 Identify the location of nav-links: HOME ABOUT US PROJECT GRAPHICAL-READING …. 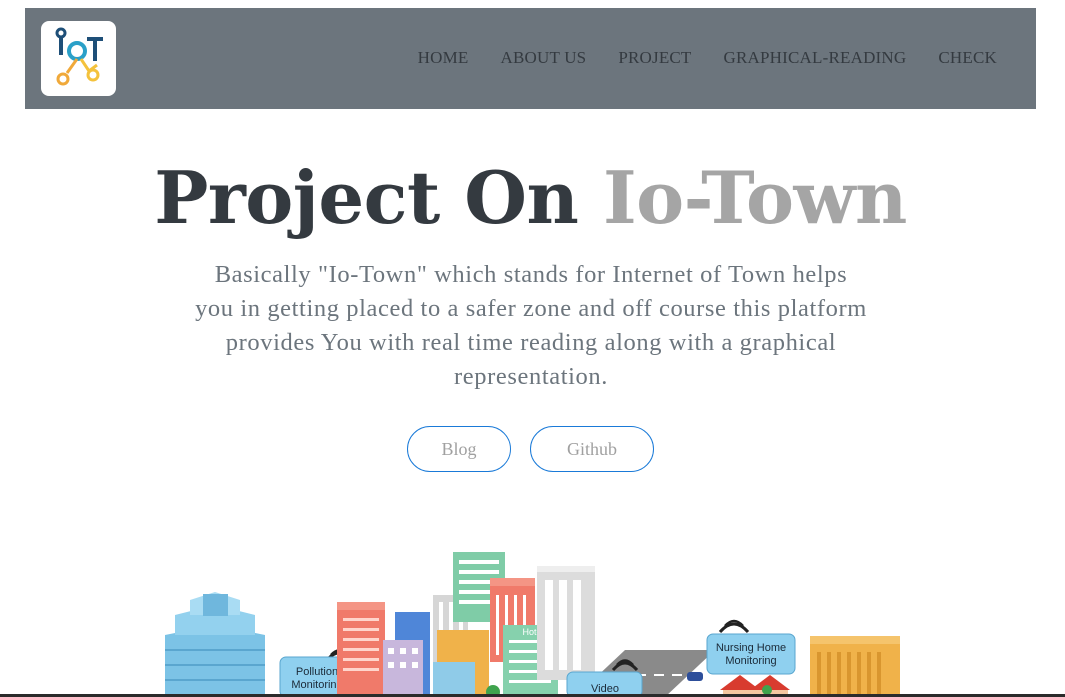
(707, 58).